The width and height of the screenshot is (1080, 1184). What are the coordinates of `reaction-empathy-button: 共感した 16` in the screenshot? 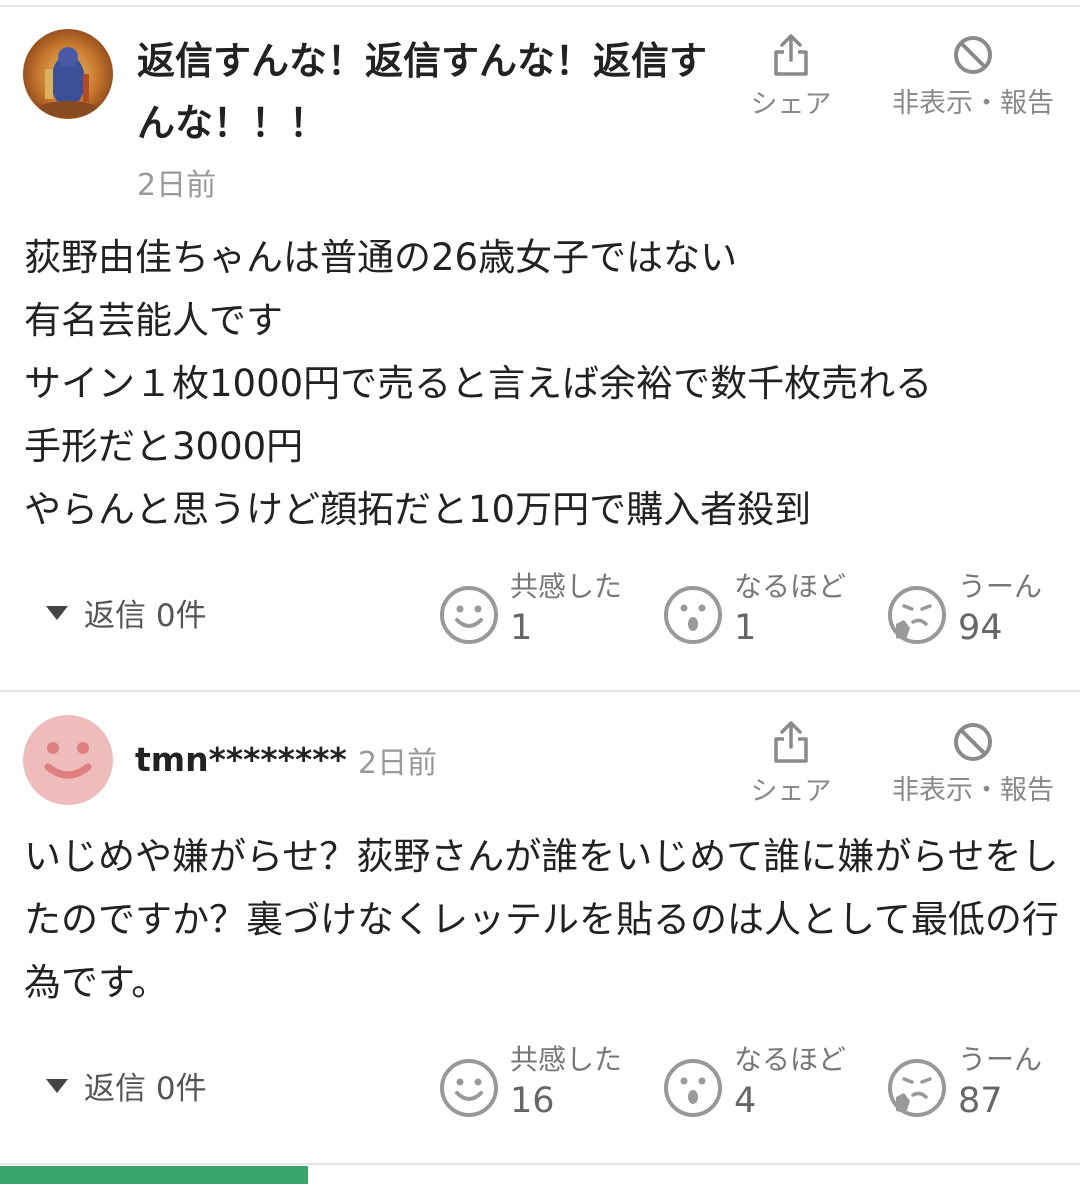 It's located at (530, 1084).